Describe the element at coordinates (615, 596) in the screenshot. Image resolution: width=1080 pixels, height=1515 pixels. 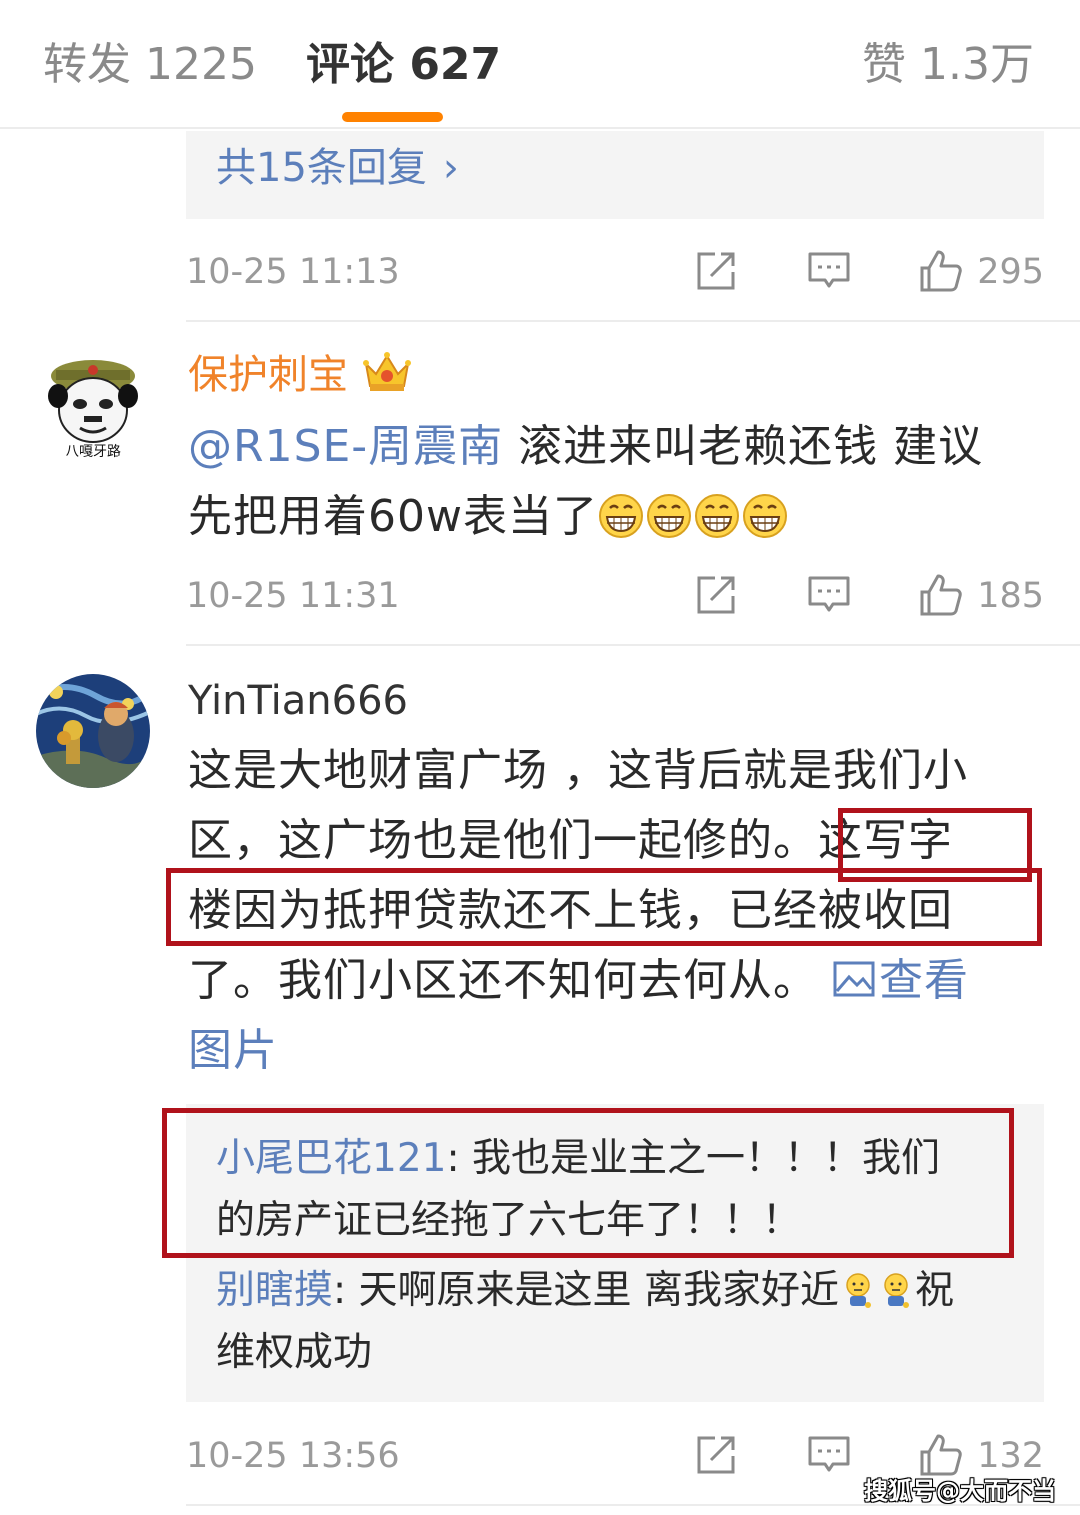
I see `comment-meta-row: 10-25 11:31 185` at that location.